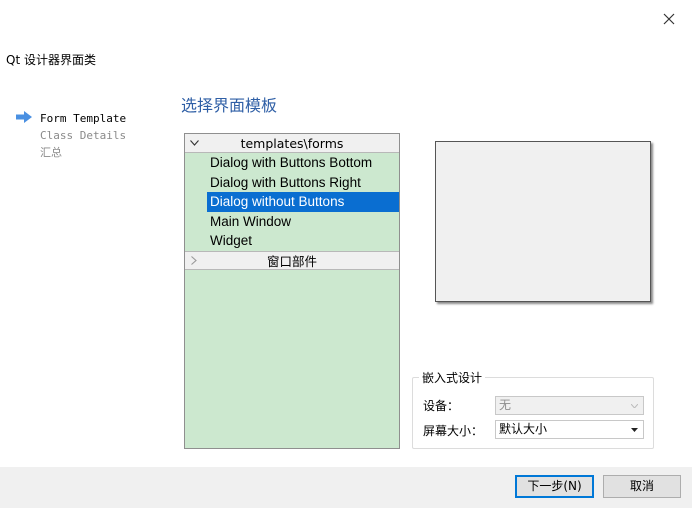 The image size is (692, 508). Describe the element at coordinates (229, 105) in the screenshot. I see `section-title: 选择界面模板` at that location.